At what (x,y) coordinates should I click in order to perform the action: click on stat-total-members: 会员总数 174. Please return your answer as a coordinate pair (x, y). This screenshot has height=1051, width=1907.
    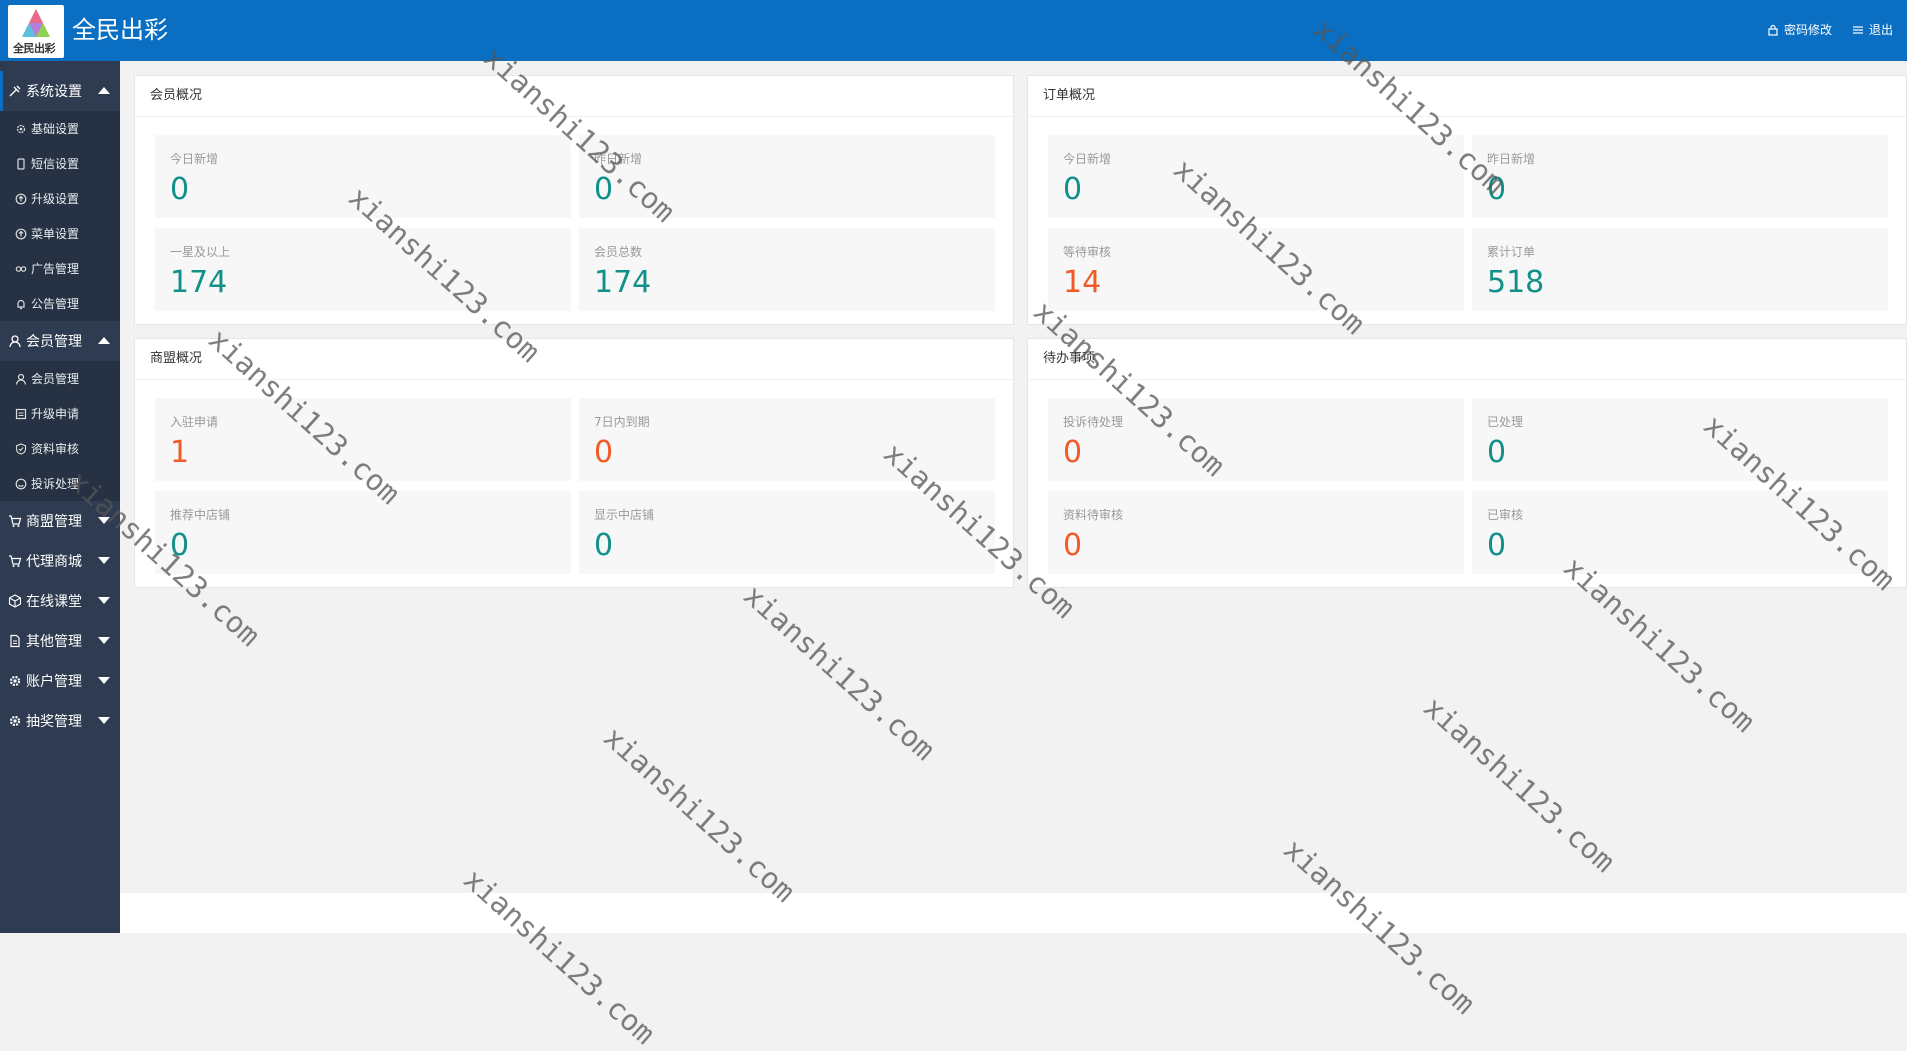
    Looking at the image, I should click on (787, 269).